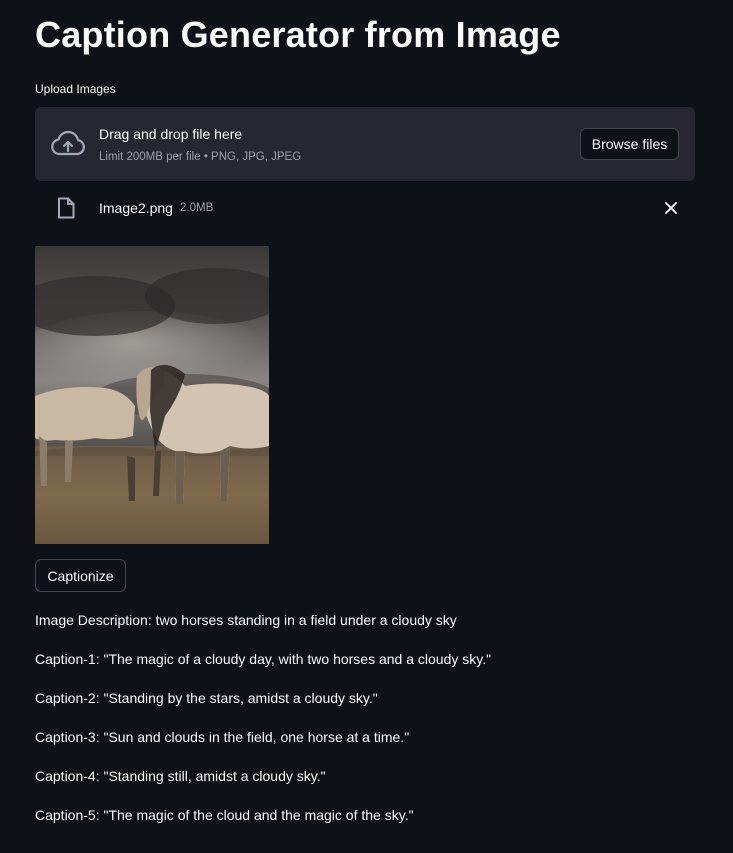 This screenshot has height=853, width=733. Describe the element at coordinates (68, 143) in the screenshot. I see `cloud-upload-icon` at that location.